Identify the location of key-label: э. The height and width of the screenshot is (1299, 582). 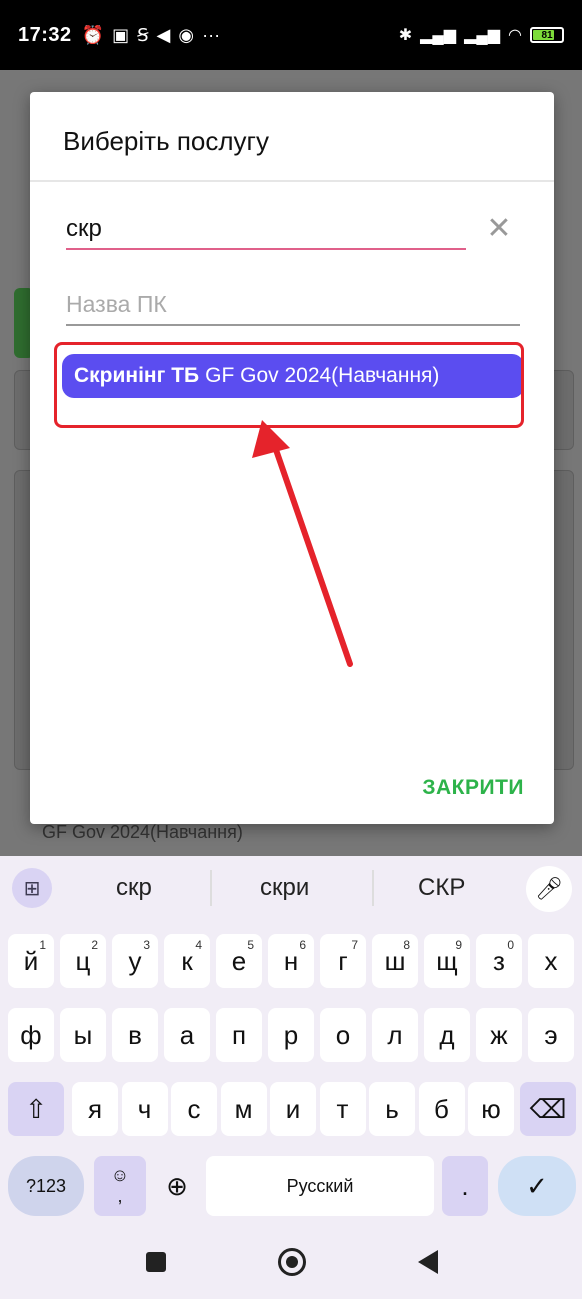
(551, 1034).